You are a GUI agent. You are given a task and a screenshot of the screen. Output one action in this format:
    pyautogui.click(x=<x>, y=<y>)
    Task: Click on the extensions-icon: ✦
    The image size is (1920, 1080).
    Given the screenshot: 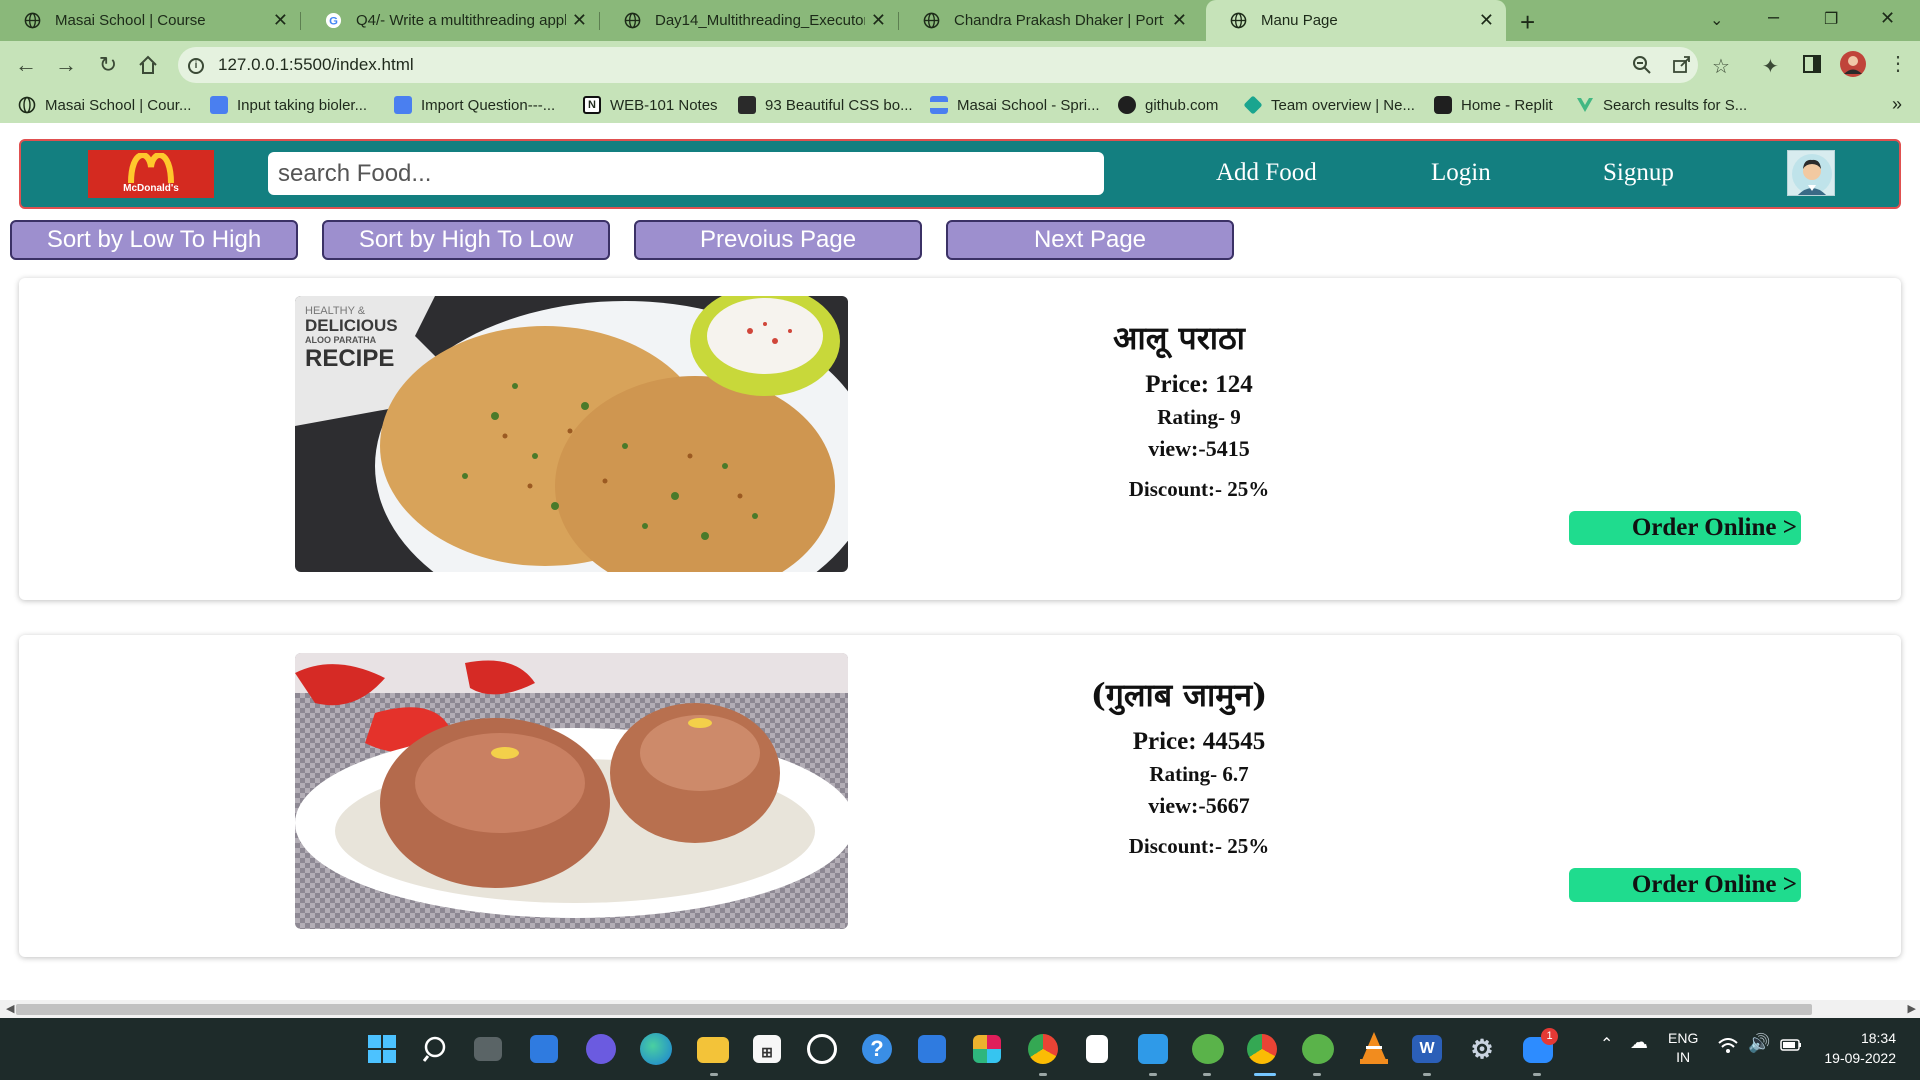 What is the action you would take?
    pyautogui.click(x=1770, y=66)
    